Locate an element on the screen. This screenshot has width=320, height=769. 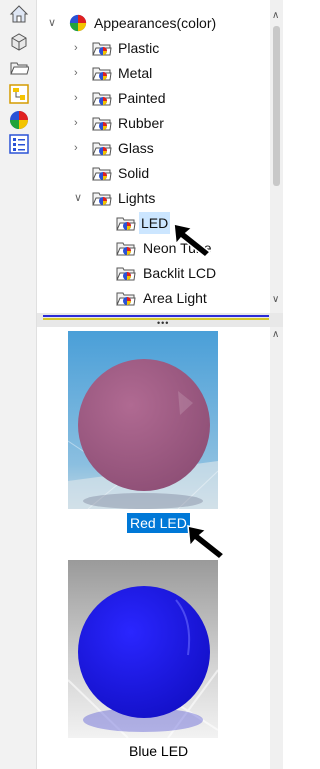
tree-item-metal: › Metal is located at coordinates (152, 73).